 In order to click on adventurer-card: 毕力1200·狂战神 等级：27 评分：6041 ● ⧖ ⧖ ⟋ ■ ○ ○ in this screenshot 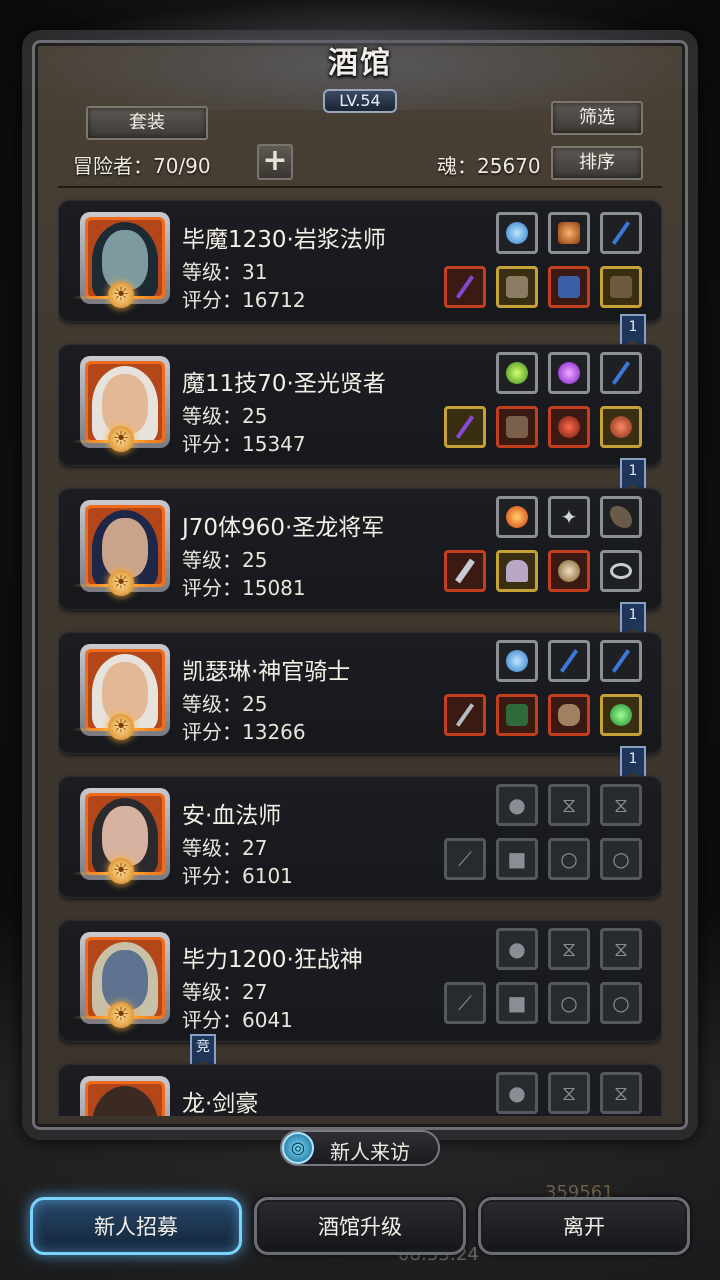, I will do `click(360, 981)`.